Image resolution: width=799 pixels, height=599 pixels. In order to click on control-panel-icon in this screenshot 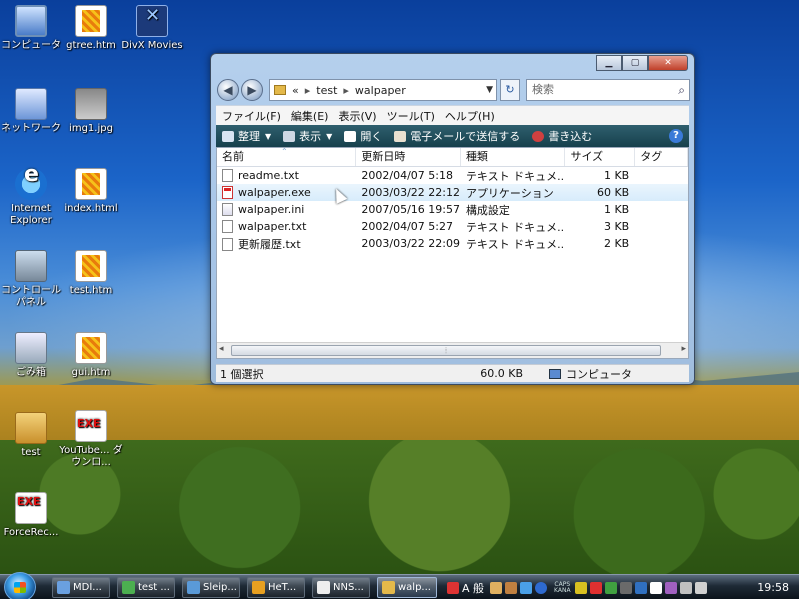, I will do `click(31, 266)`.